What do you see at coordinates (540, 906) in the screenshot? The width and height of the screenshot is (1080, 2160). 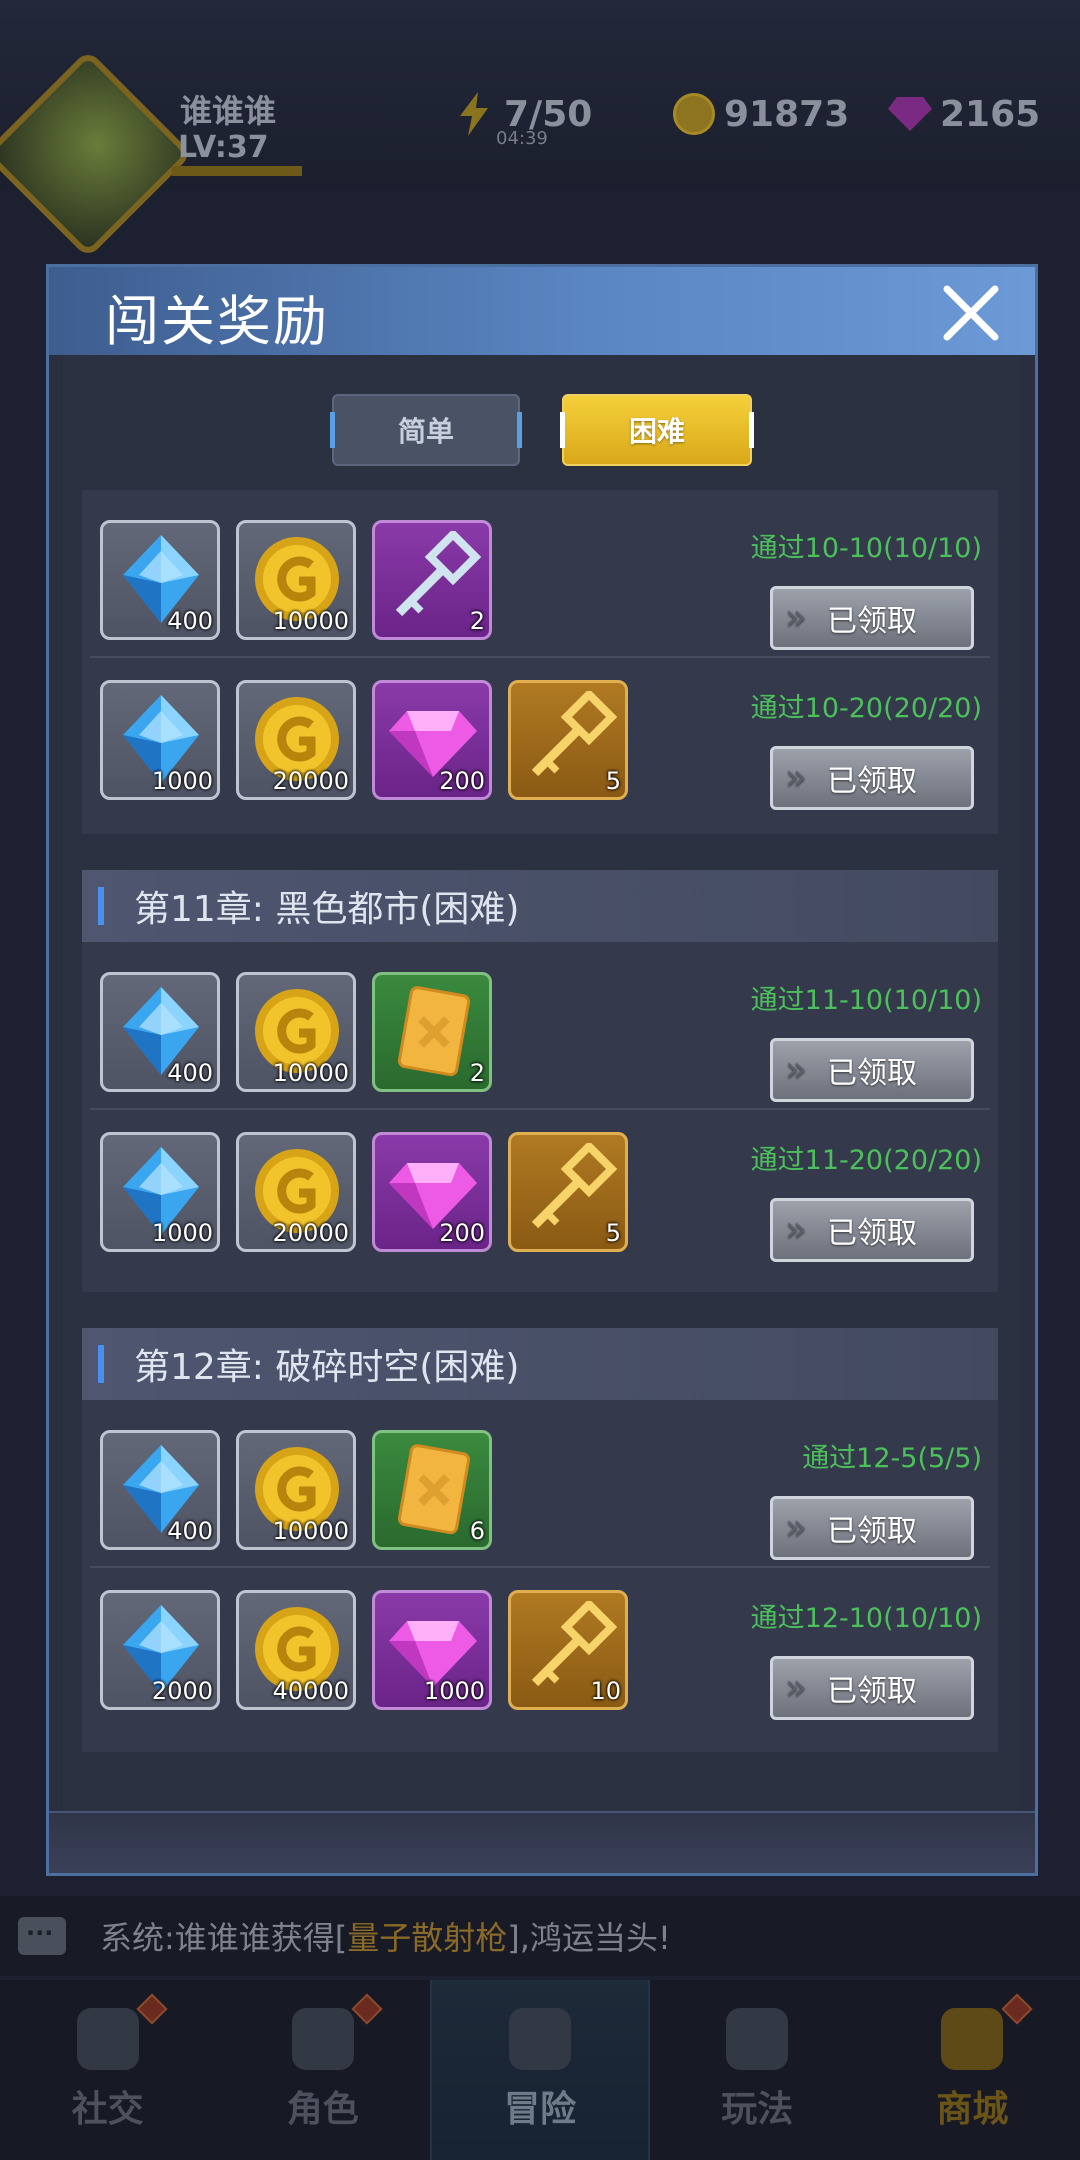 I see `chapter-header: 第11章: 黑色都市(困难)` at bounding box center [540, 906].